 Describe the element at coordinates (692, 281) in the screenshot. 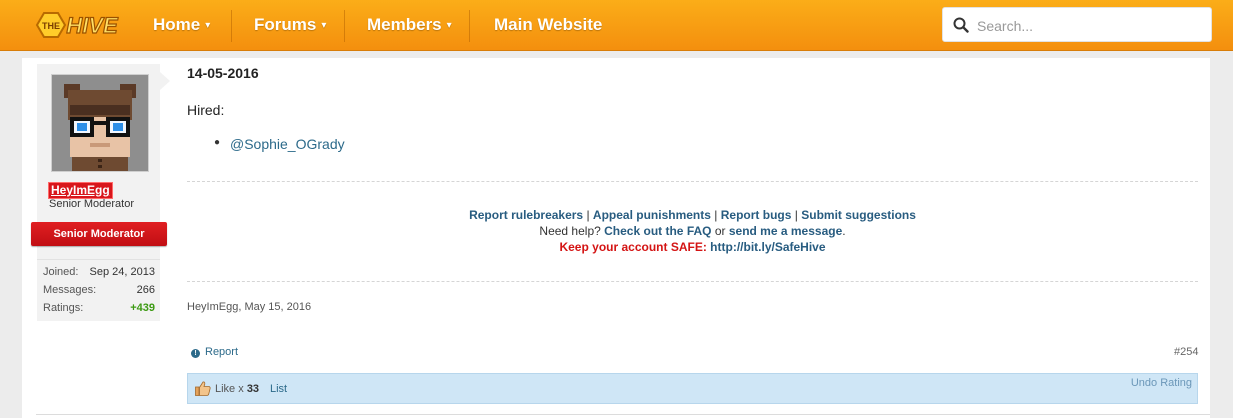

I see `signature-divider-bottom` at that location.